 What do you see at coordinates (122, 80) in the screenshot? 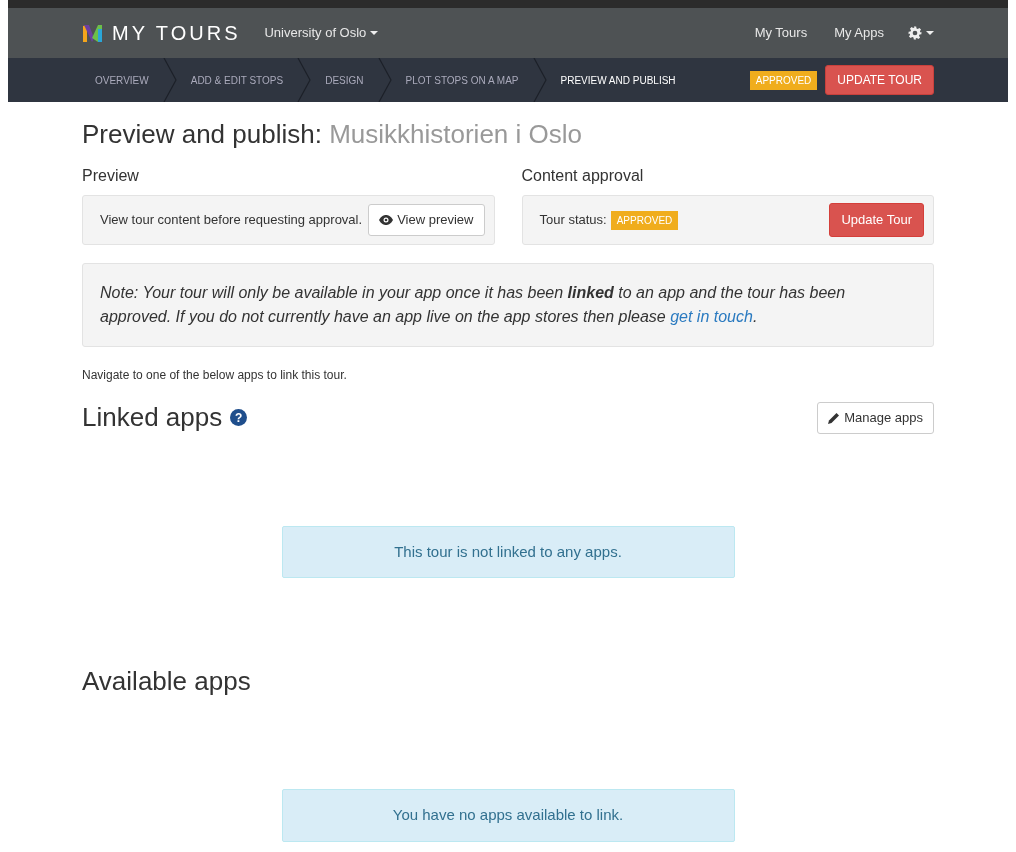
I see `step-tab: OVERVIEW` at bounding box center [122, 80].